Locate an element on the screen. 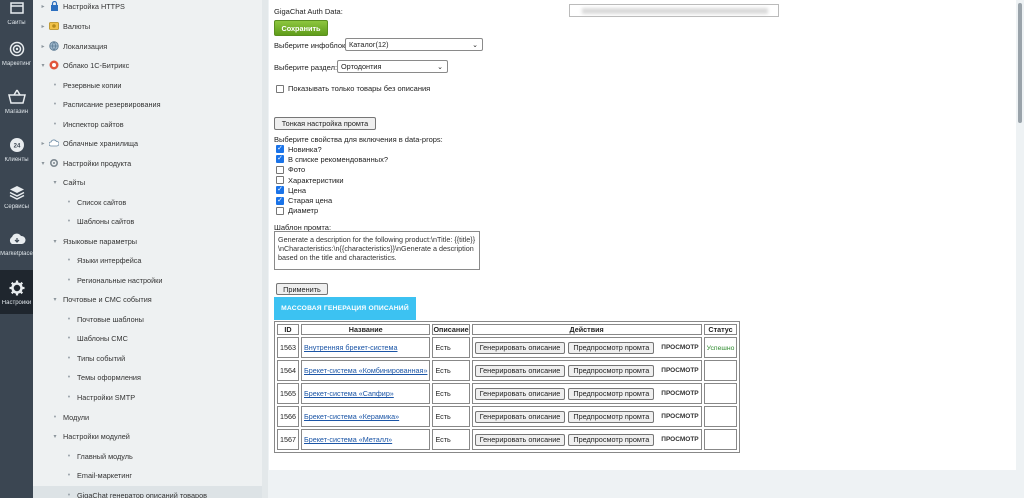 This screenshot has height=498, width=1024. tree-item: ▾ Почтовые и СМС события is located at coordinates (101, 299).